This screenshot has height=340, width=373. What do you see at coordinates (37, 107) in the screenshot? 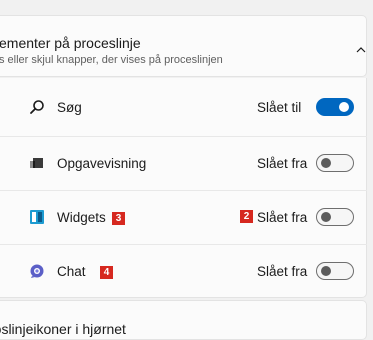
I see `search-icon` at bounding box center [37, 107].